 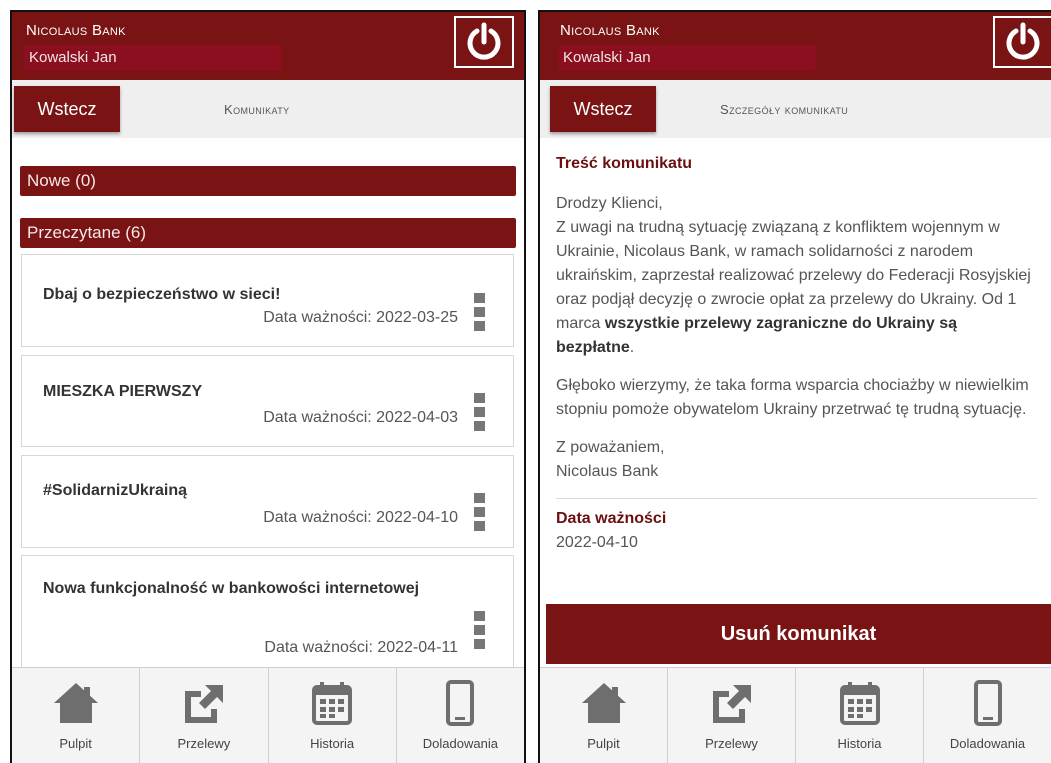 I want to click on signature: Nicolaus Bank, so click(x=607, y=471).